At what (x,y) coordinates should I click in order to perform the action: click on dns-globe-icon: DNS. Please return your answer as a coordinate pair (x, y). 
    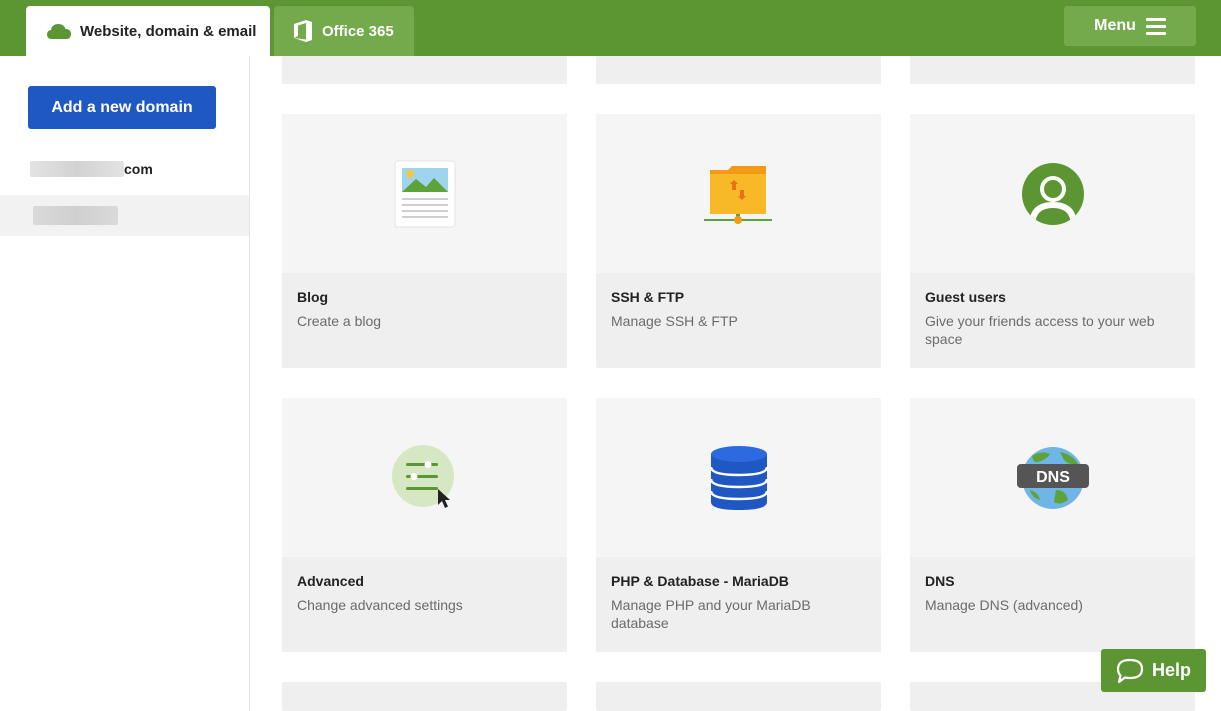
    Looking at the image, I should click on (1052, 477).